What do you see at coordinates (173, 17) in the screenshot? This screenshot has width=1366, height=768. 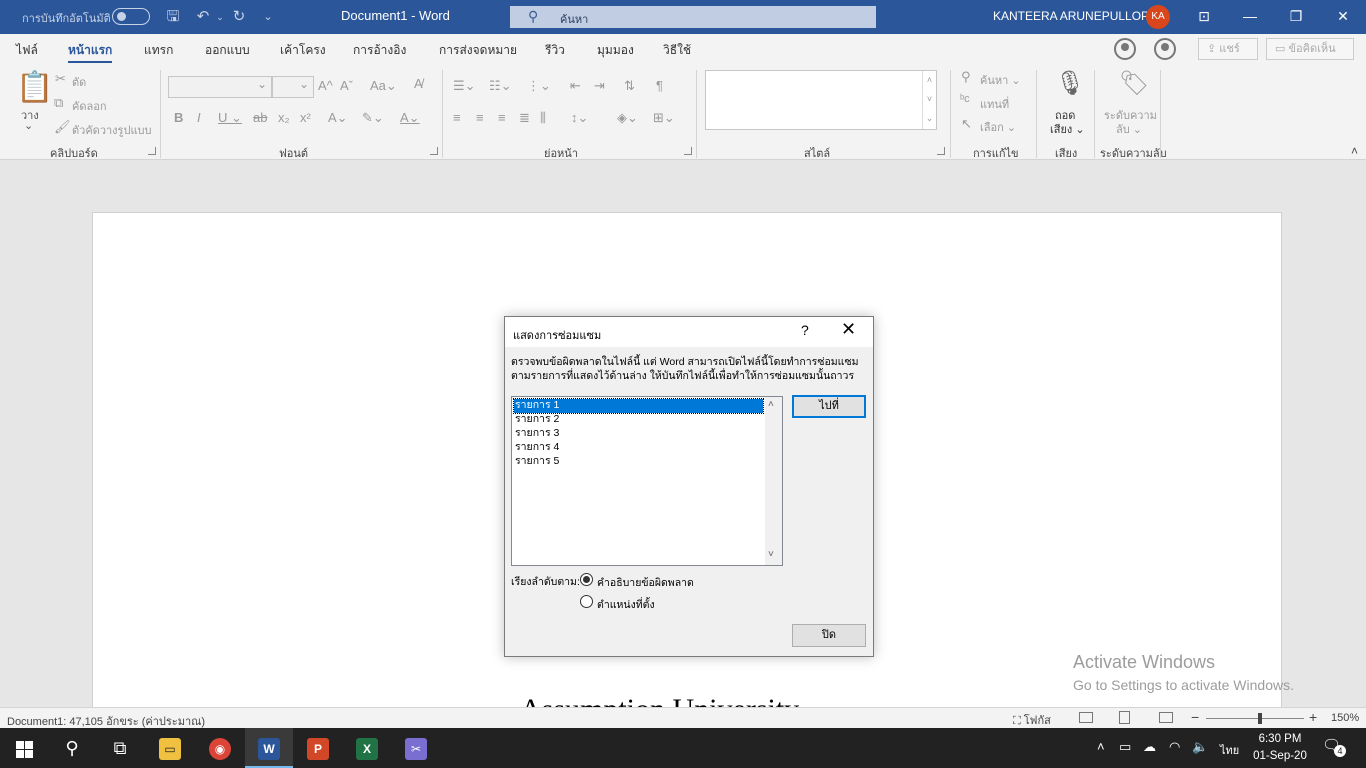 I see `save-icon: 🖫` at bounding box center [173, 17].